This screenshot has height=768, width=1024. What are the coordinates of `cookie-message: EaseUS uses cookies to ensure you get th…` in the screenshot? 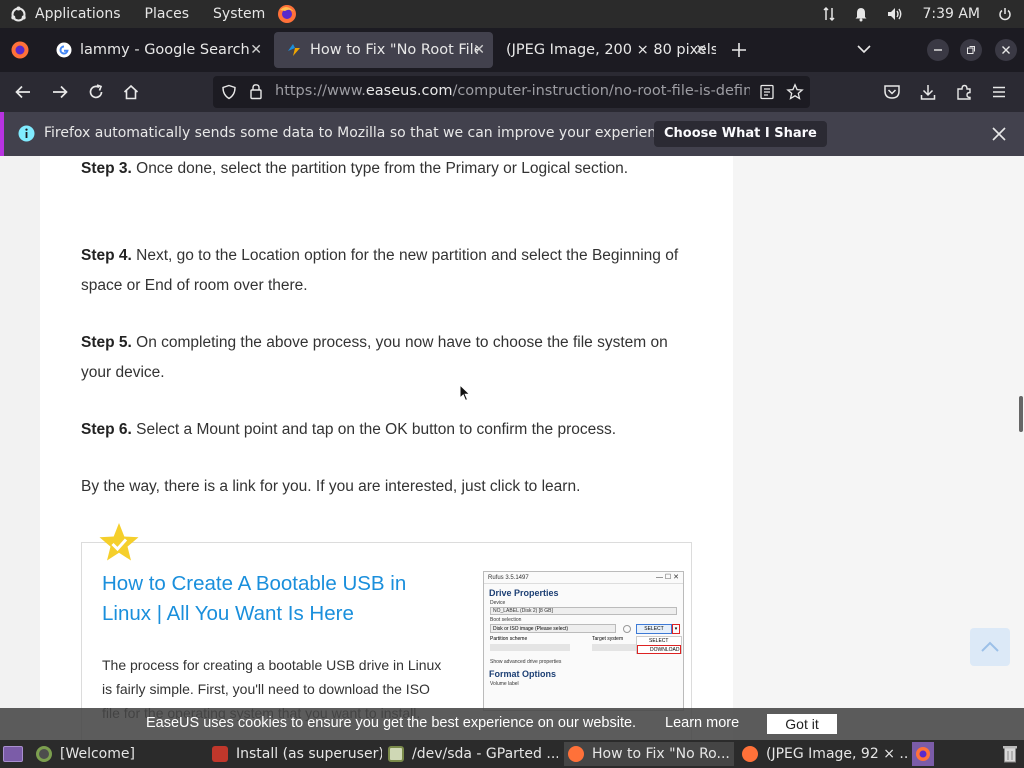 It's located at (391, 723).